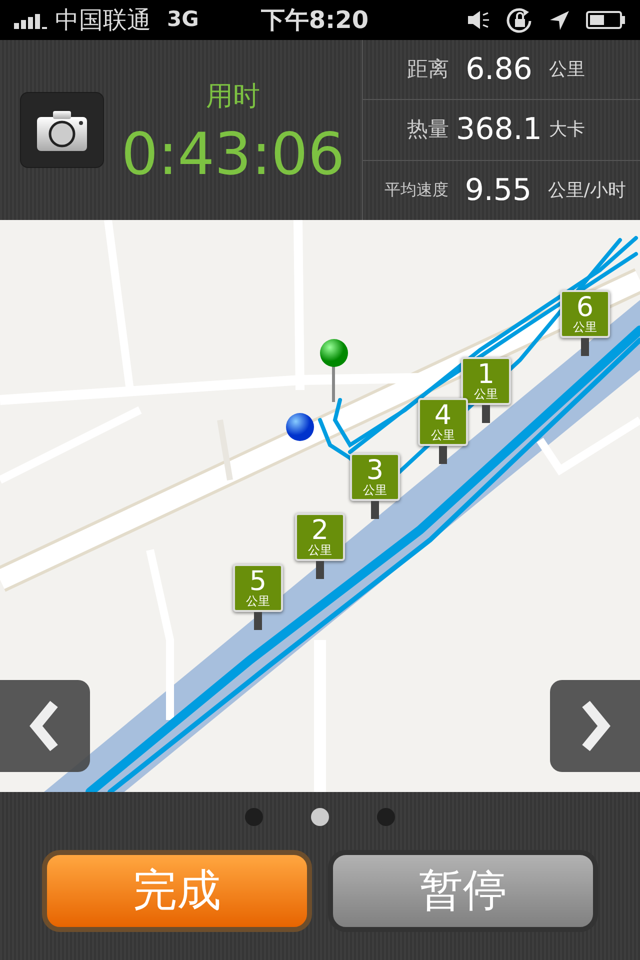 This screenshot has width=640, height=960. What do you see at coordinates (177, 891) in the screenshot?
I see `finish-button: 完成` at bounding box center [177, 891].